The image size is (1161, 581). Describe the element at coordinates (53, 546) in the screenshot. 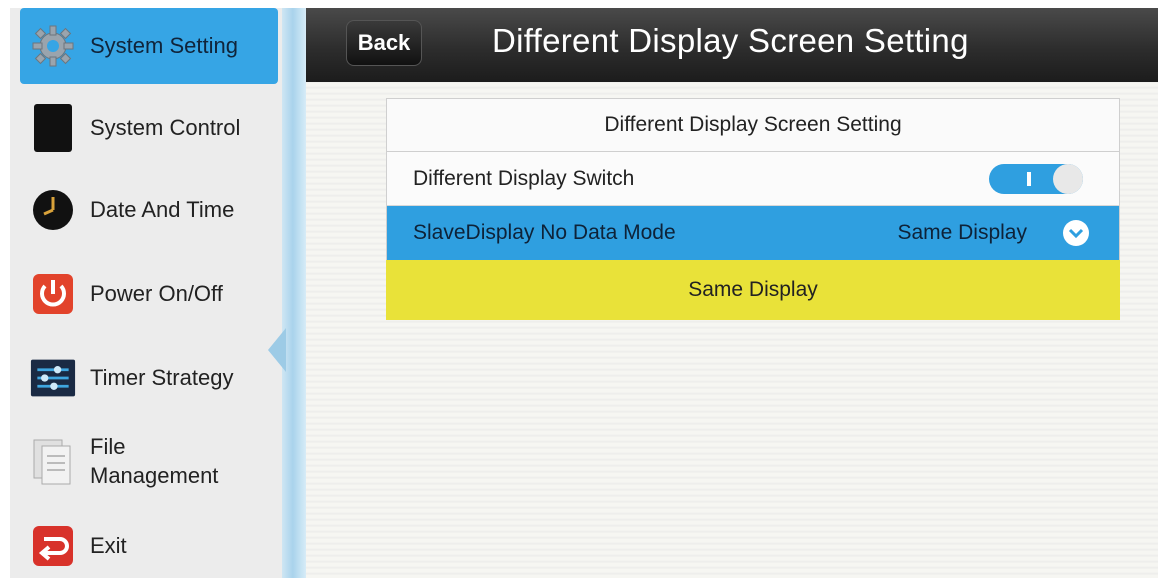

I see `exit-icon` at that location.